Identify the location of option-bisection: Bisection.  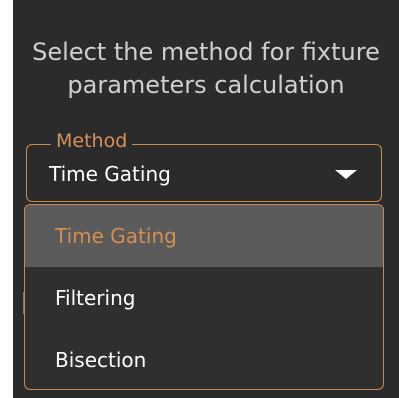
(204, 359).